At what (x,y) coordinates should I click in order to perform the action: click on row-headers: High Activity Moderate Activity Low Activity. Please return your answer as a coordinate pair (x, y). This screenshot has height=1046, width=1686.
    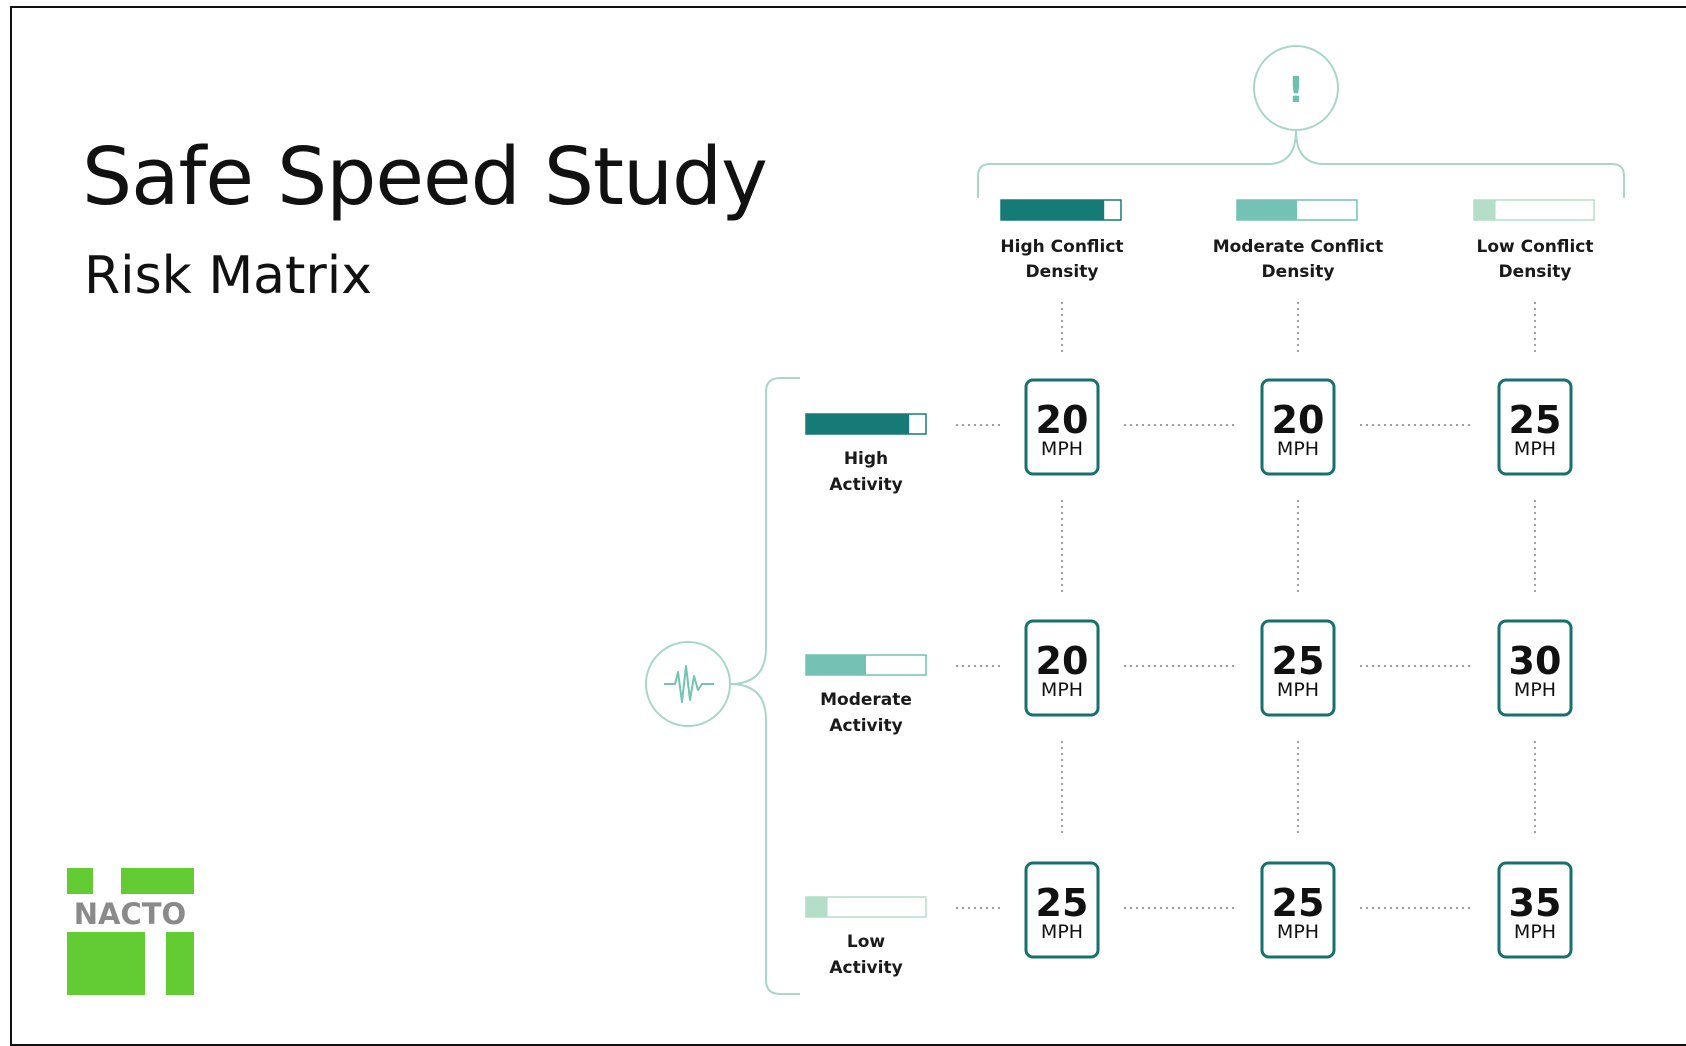
    Looking at the image, I should click on (866, 695).